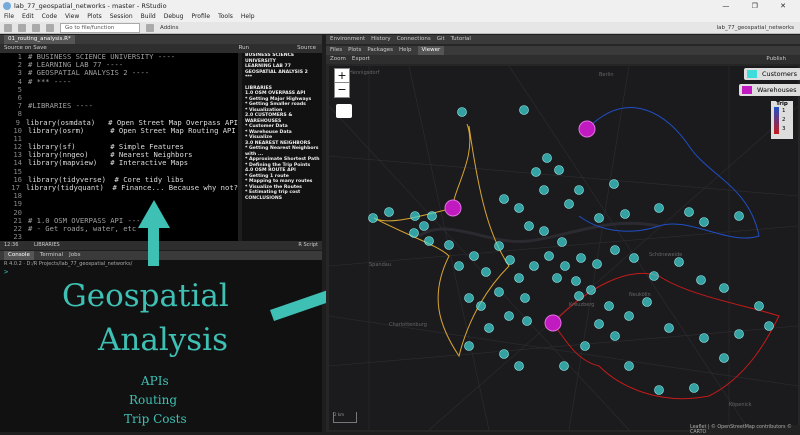 Image resolution: width=800 pixels, height=435 pixels. Describe the element at coordinates (342, 90) in the screenshot. I see `zoom-out-button: −` at that location.